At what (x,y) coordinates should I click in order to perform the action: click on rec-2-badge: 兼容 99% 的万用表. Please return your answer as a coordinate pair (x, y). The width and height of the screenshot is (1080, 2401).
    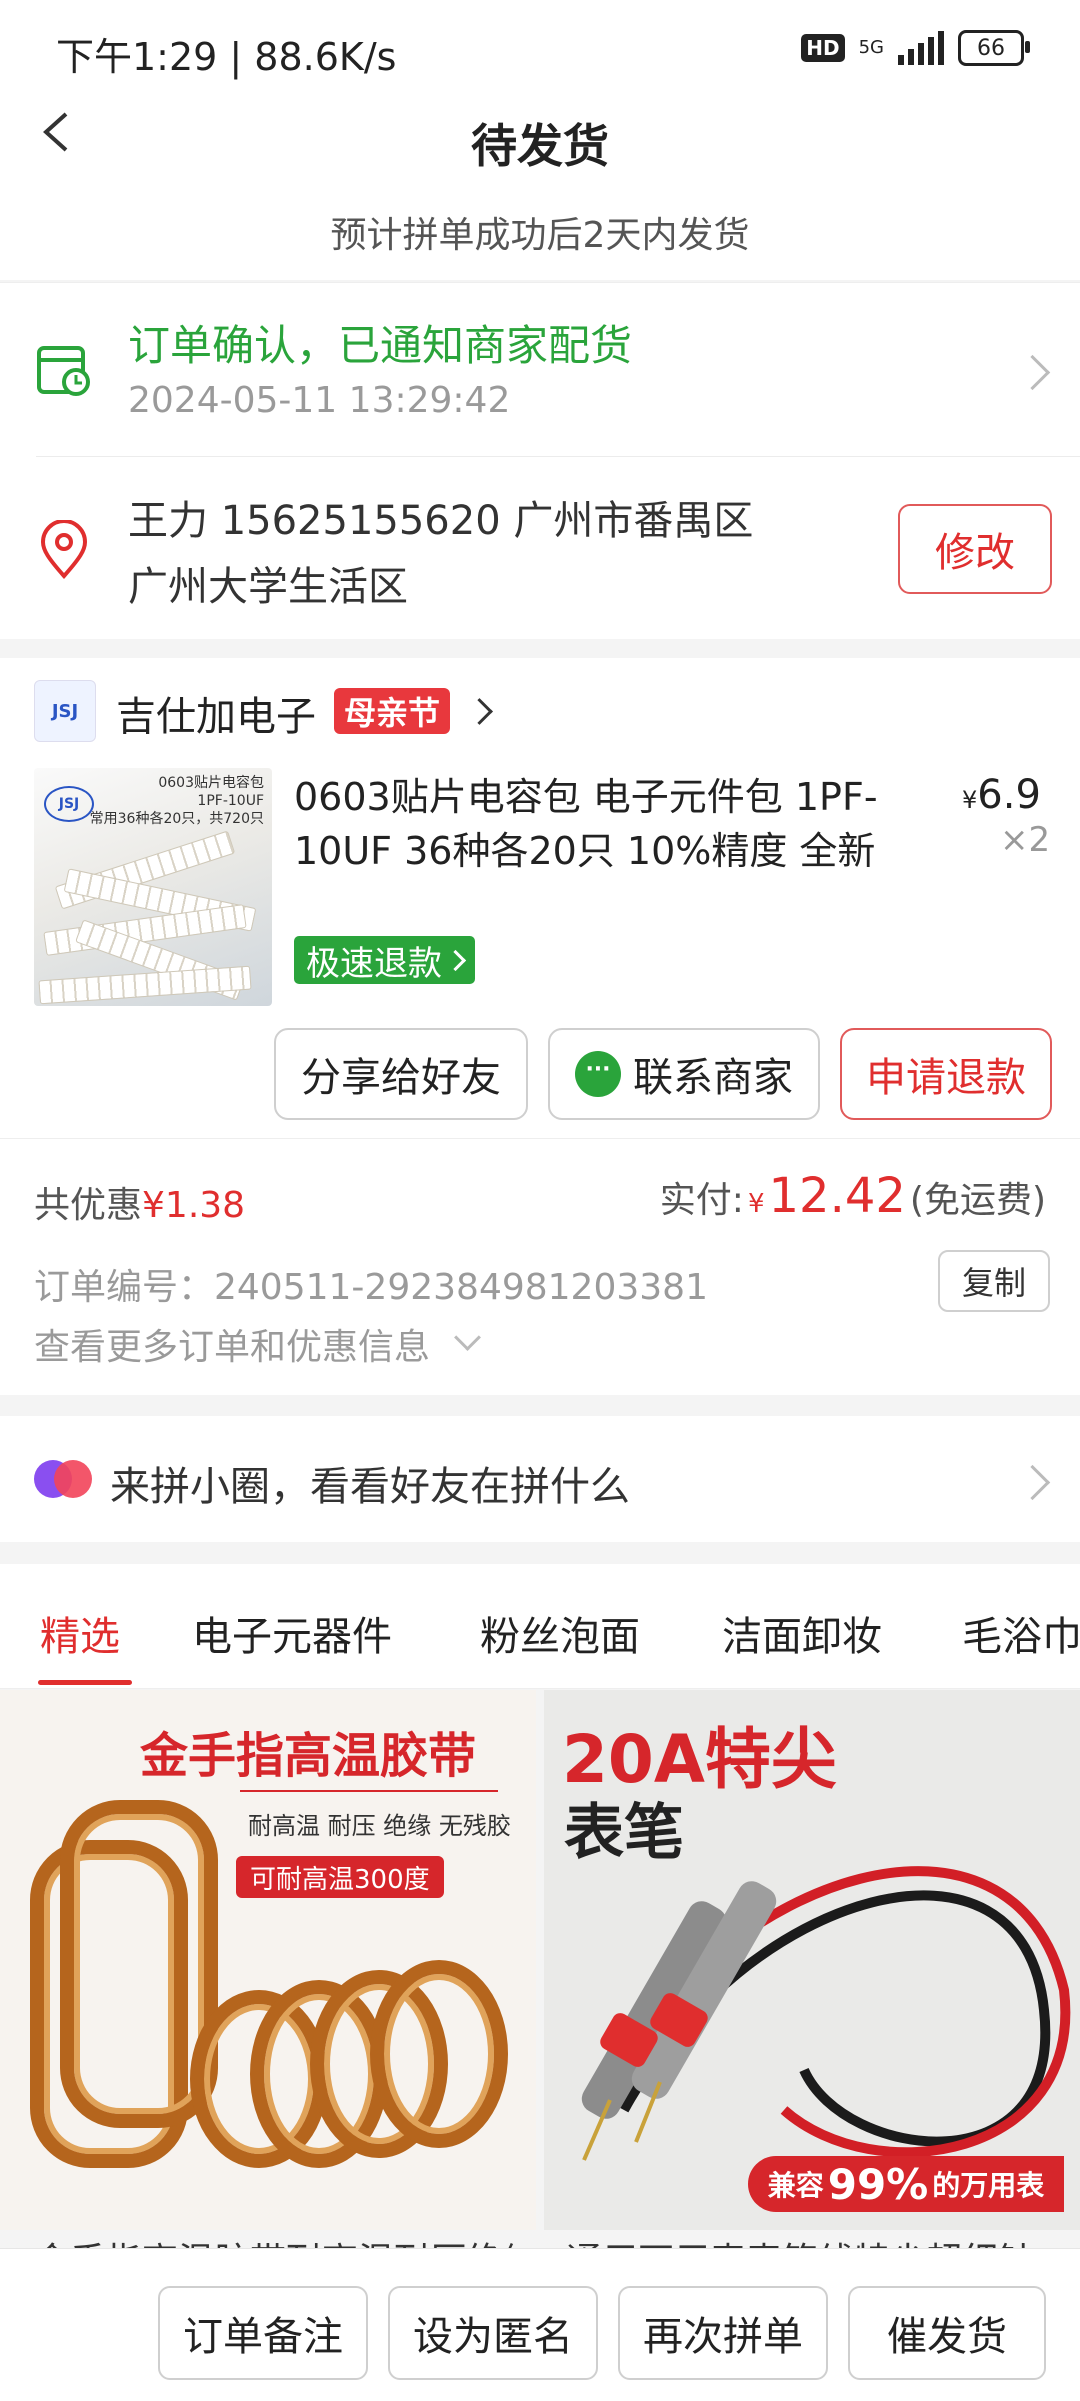
    Looking at the image, I should click on (906, 2184).